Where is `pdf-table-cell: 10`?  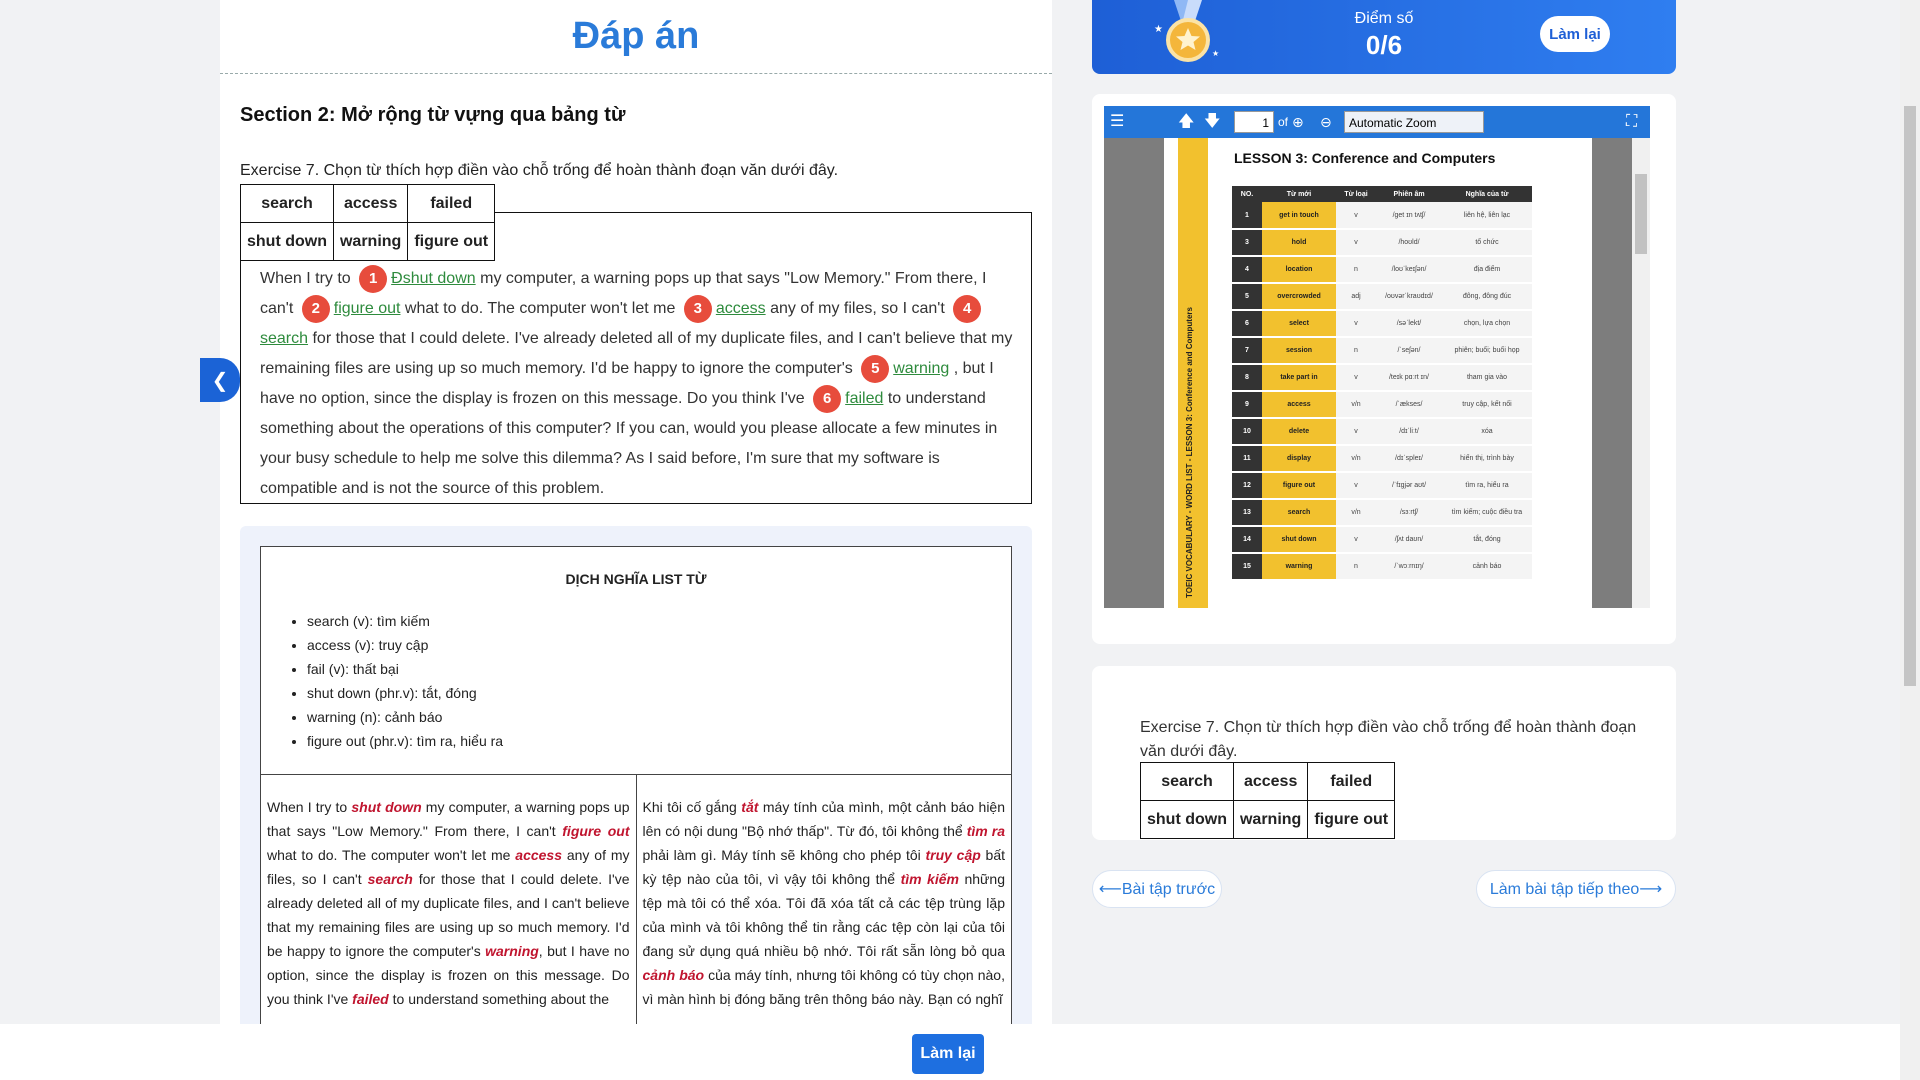
pdf-table-cell: 10 is located at coordinates (1247, 432).